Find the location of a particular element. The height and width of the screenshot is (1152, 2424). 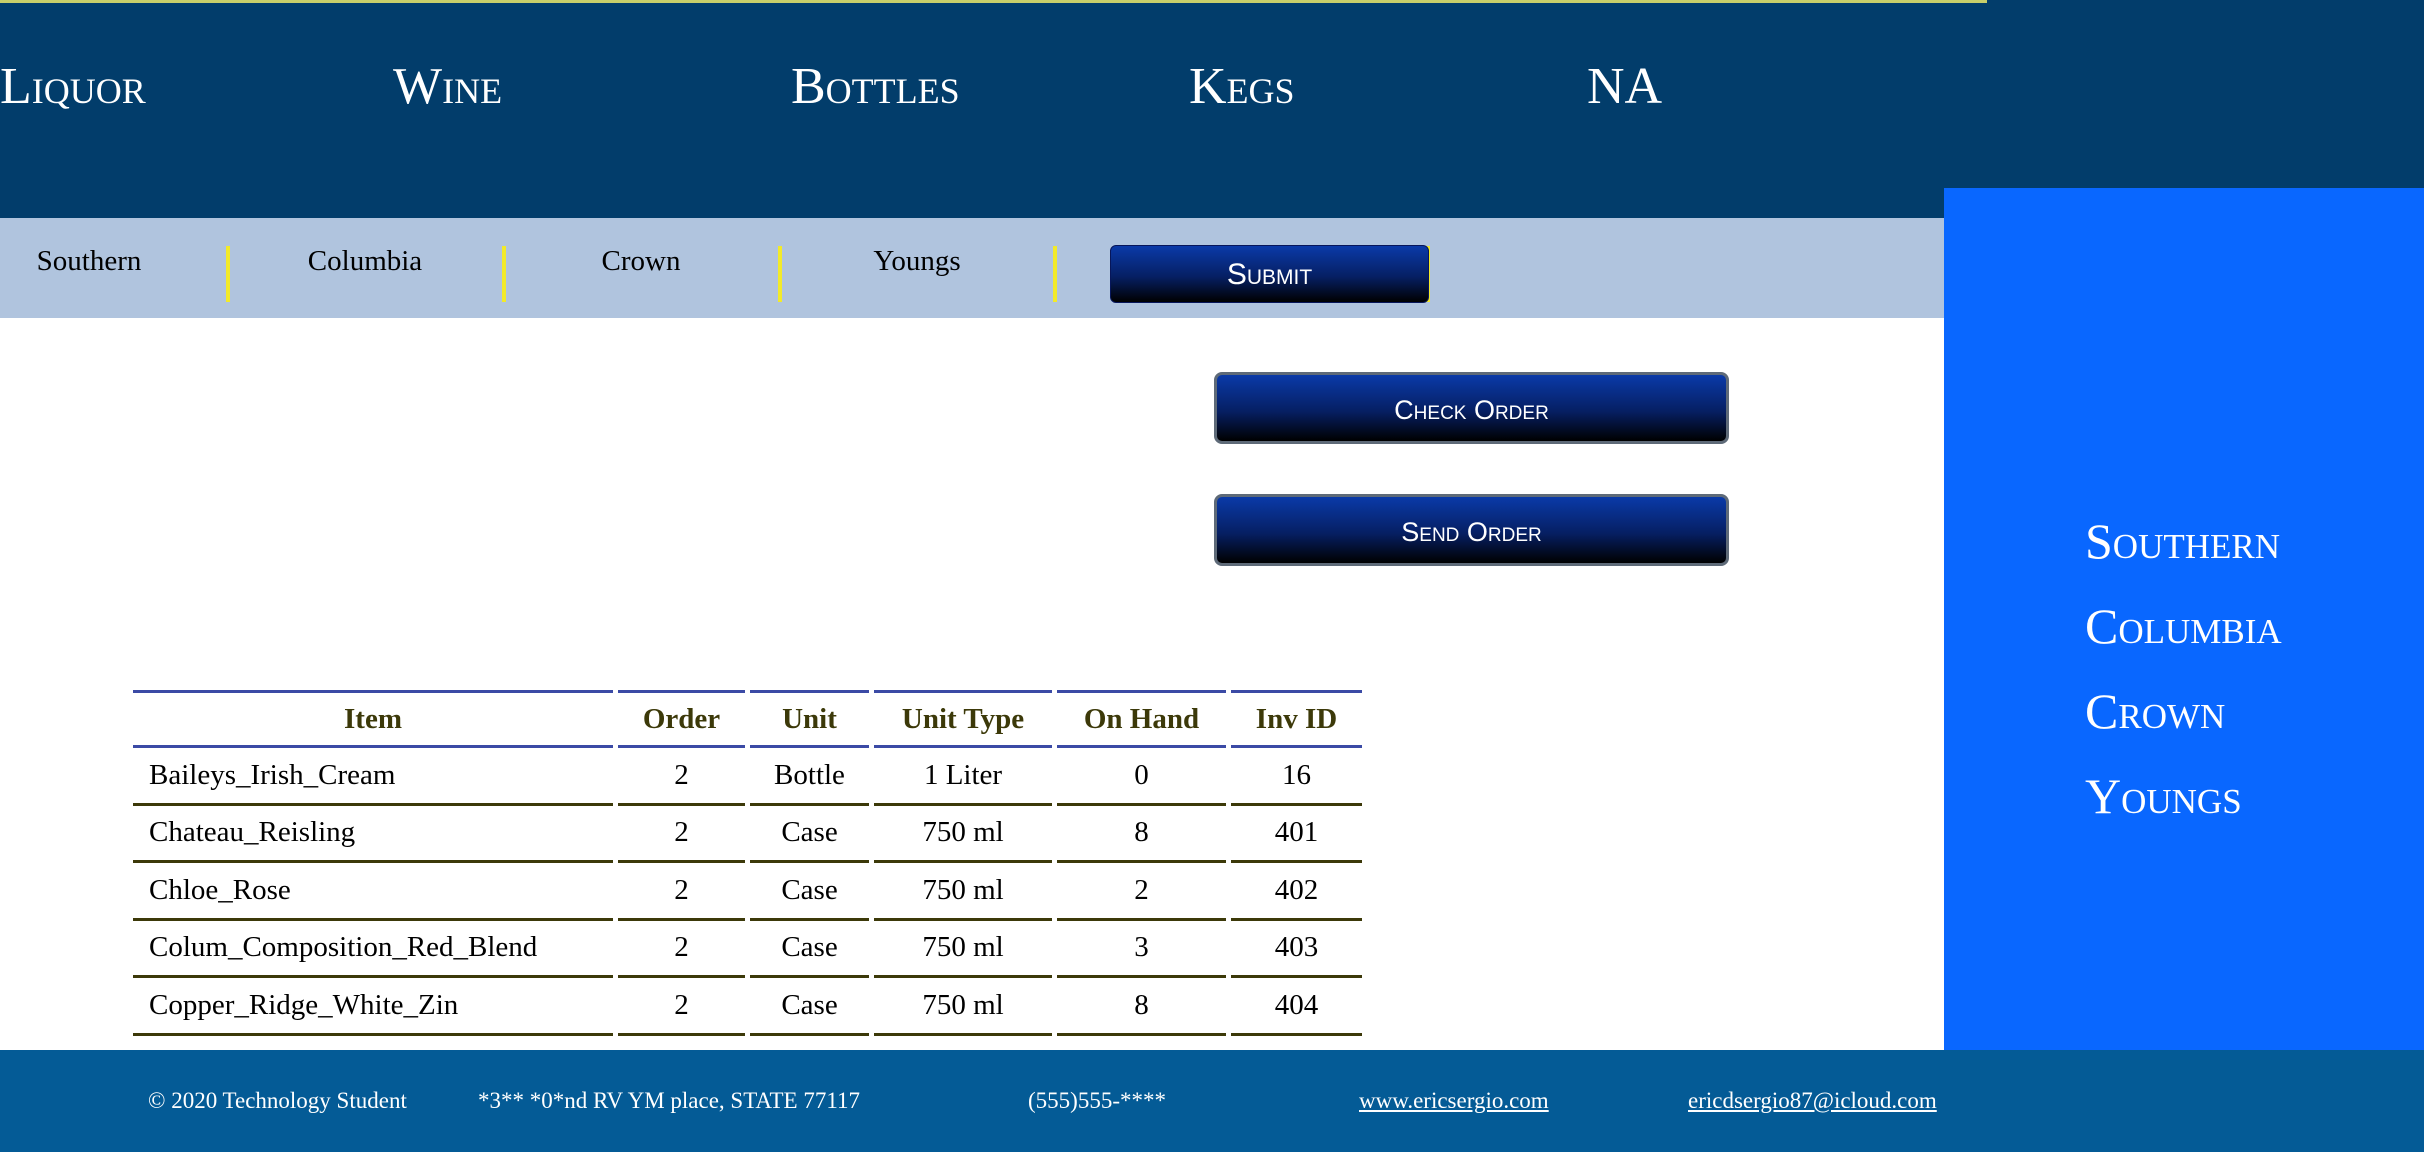

cell-inv-id: 402 is located at coordinates (1296, 892).